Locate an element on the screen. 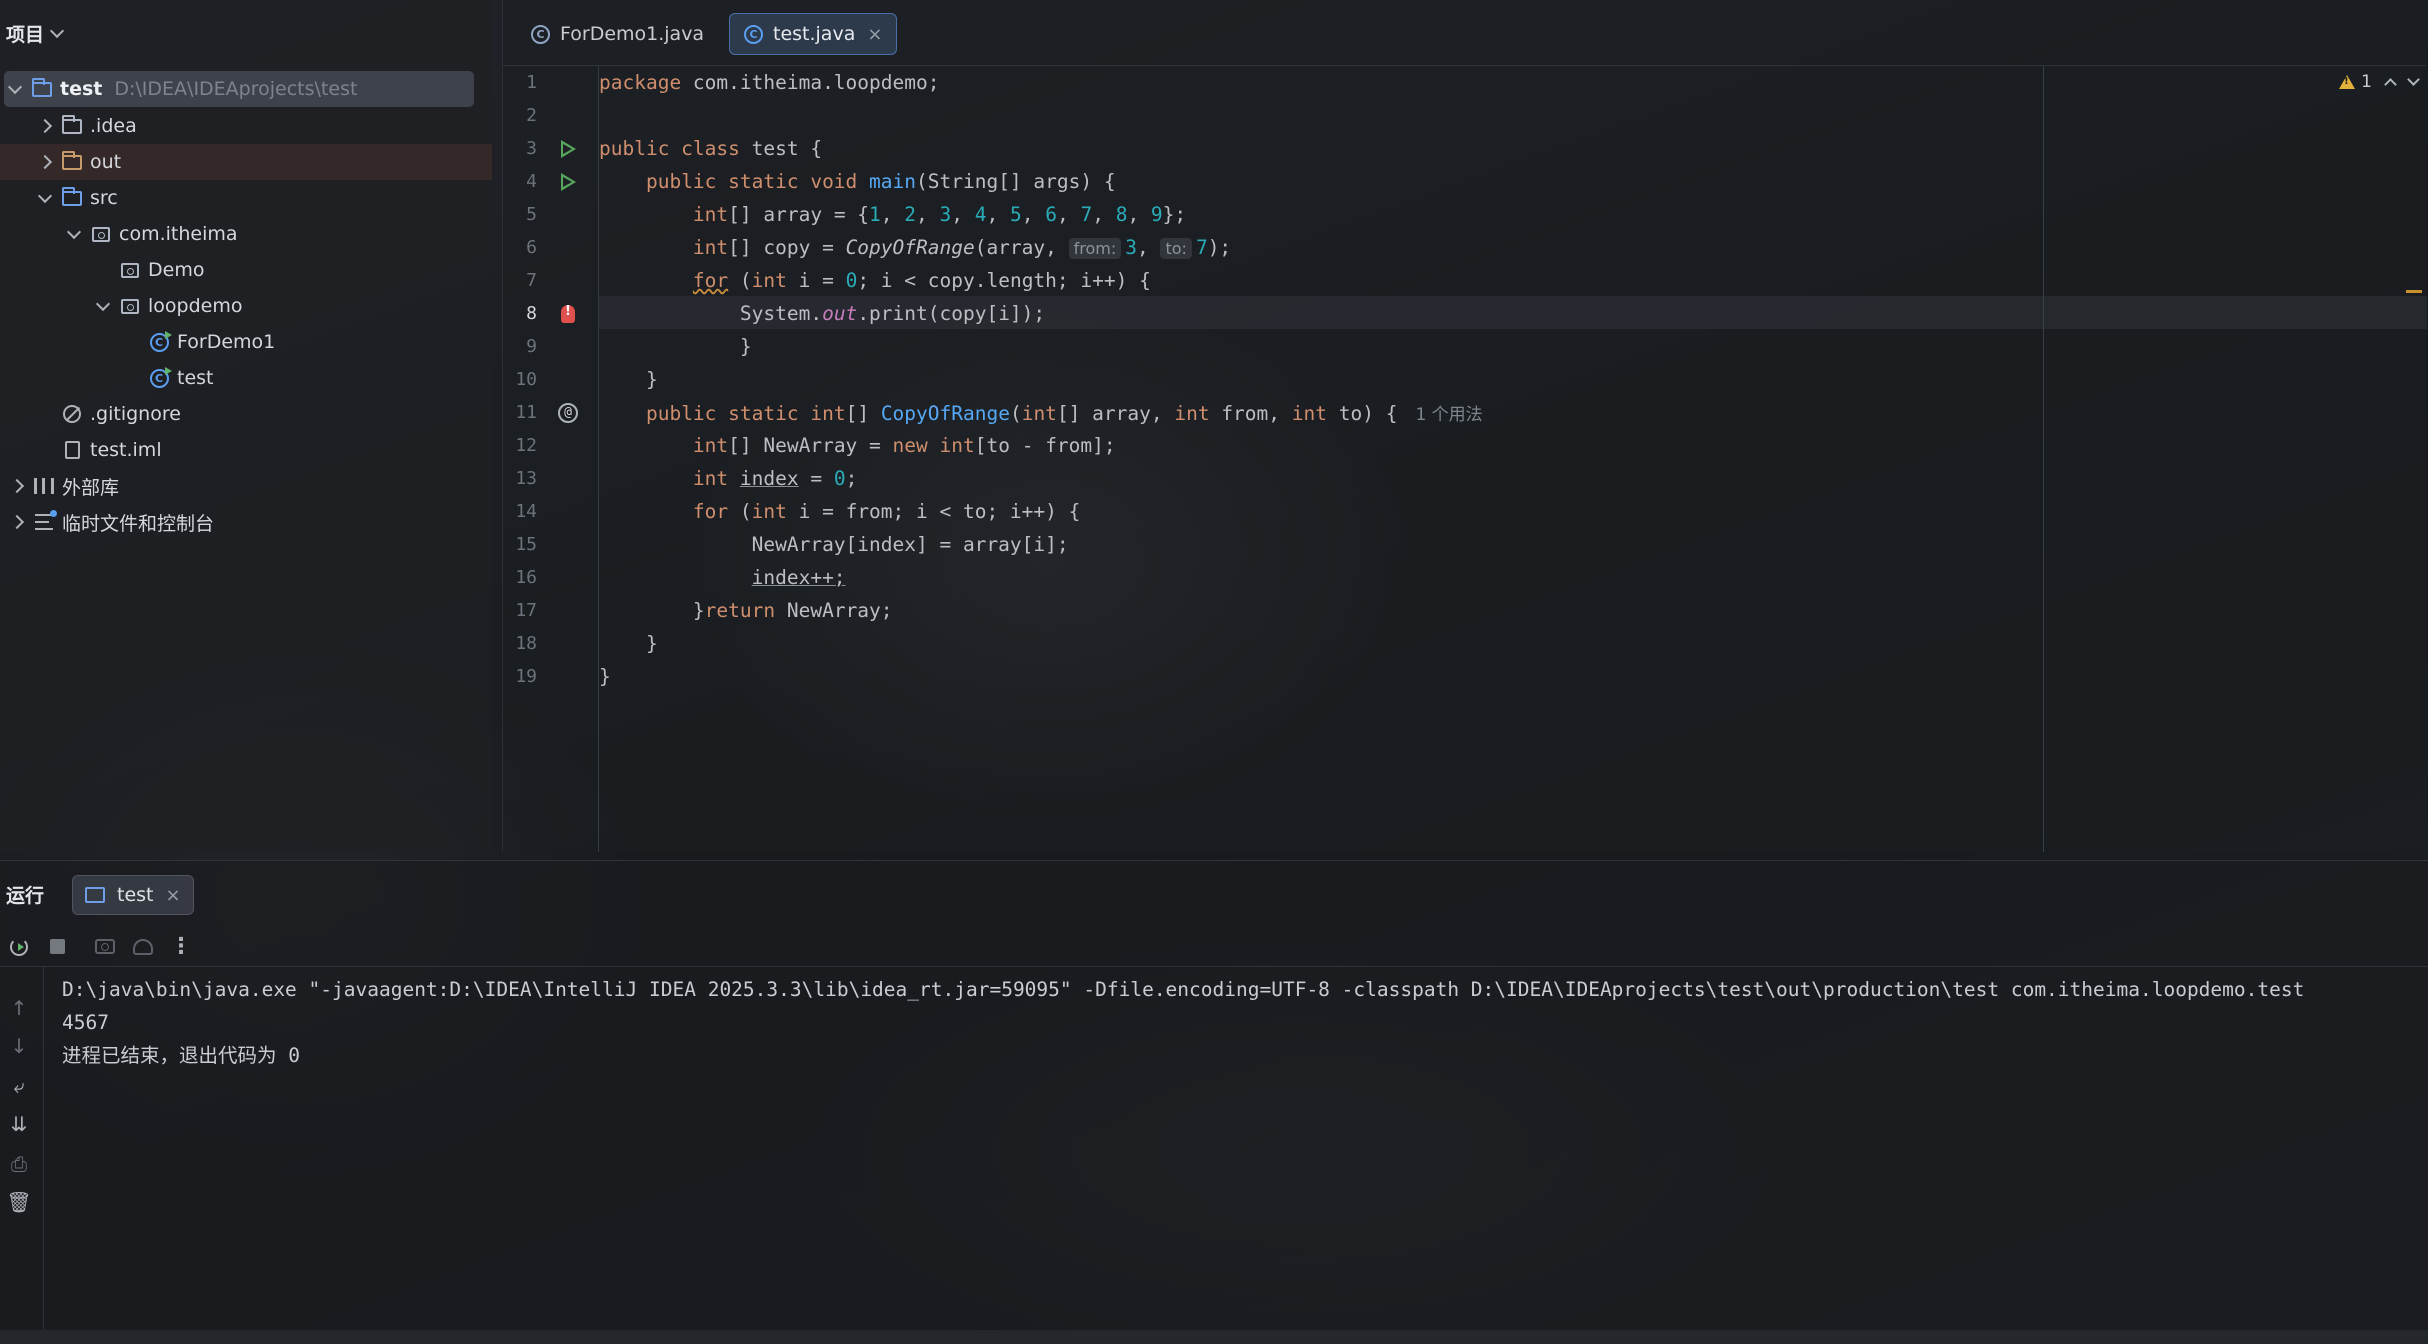 The width and height of the screenshot is (2428, 1344). tree-item-src: src is located at coordinates (76, 198).